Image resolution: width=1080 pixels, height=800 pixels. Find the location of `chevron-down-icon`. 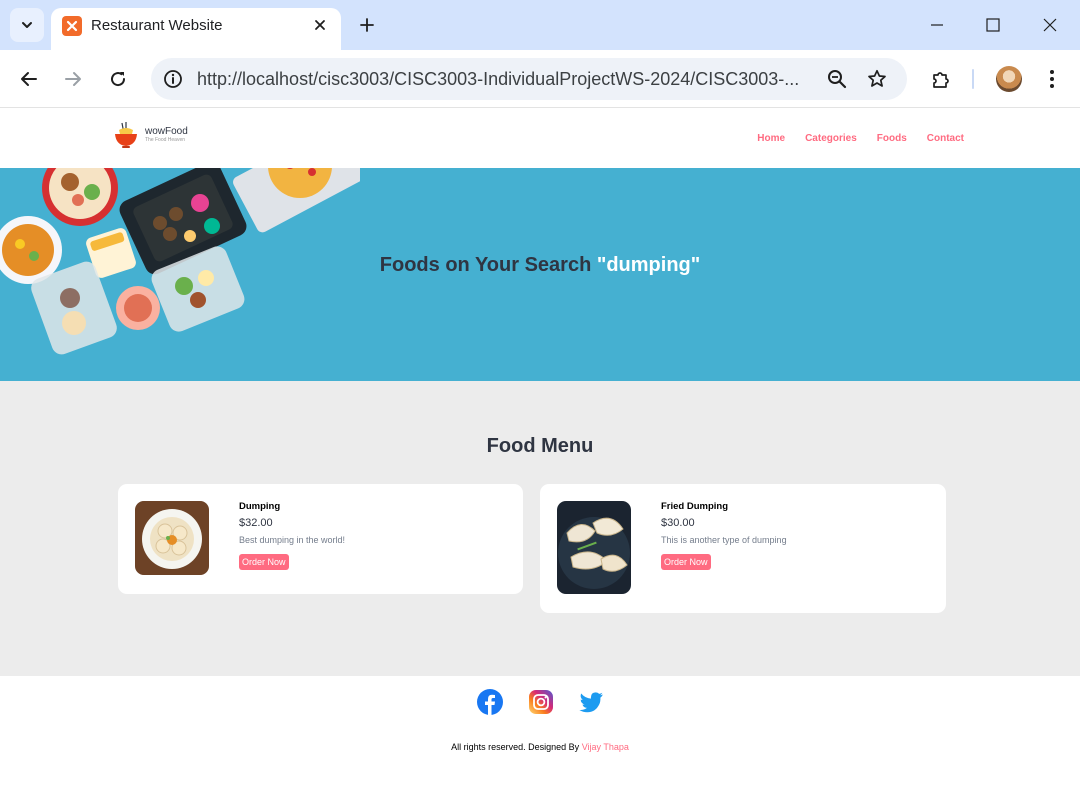

chevron-down-icon is located at coordinates (27, 25).